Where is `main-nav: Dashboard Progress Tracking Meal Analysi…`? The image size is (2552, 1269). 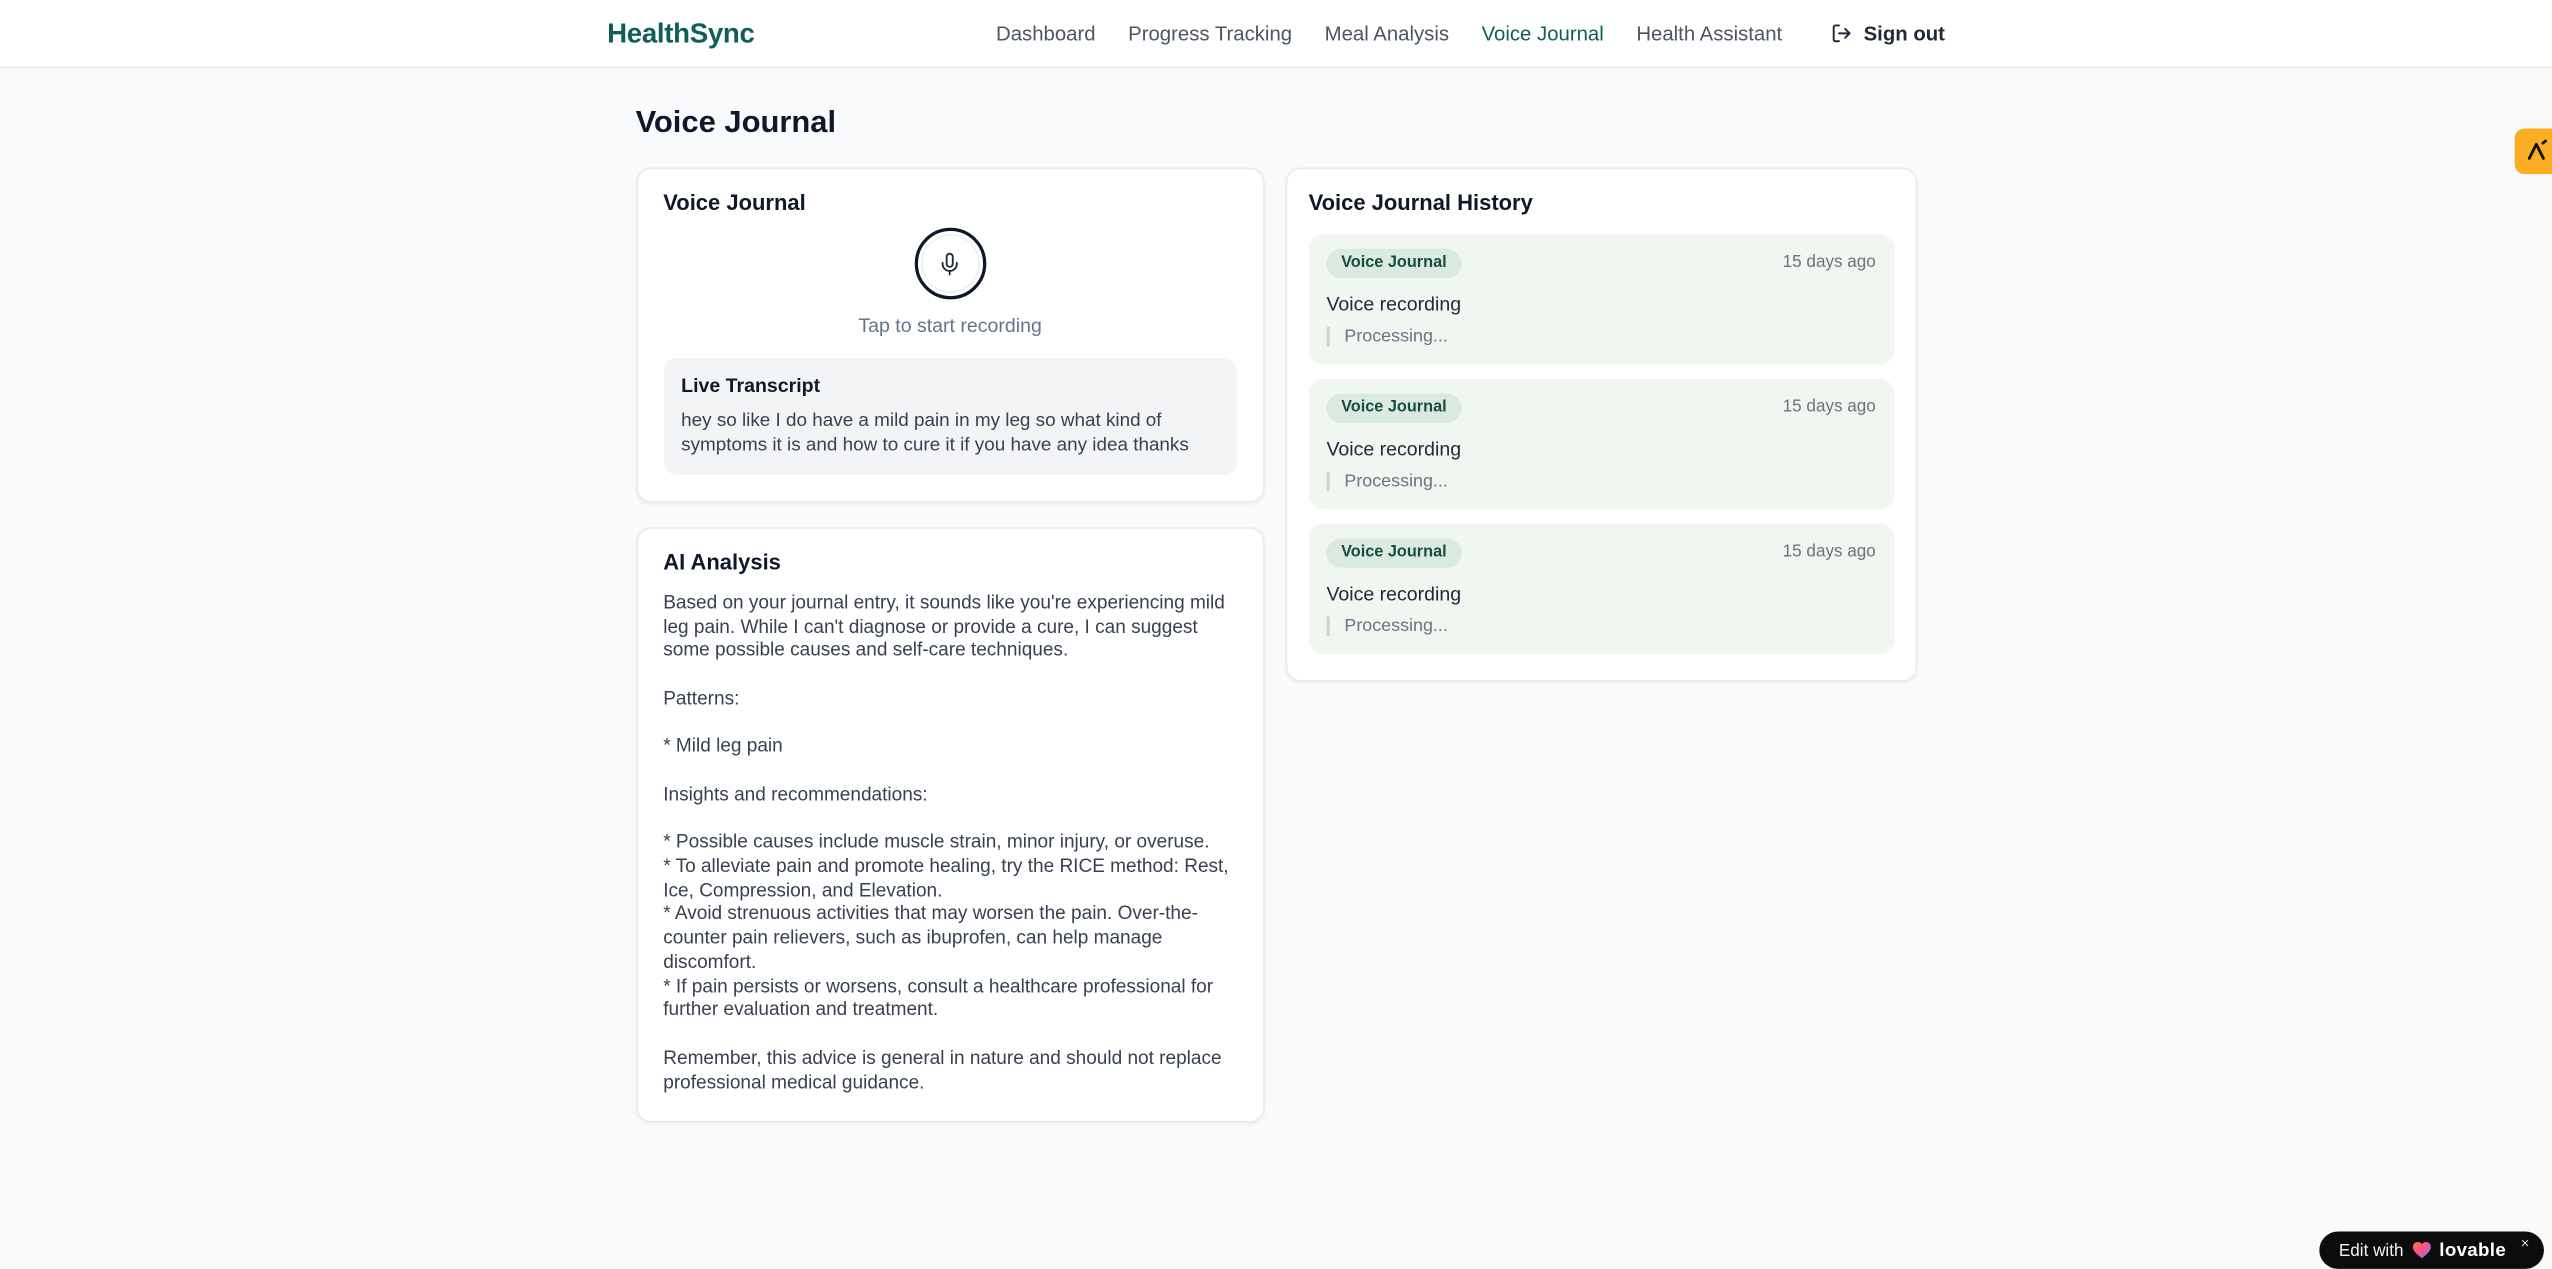 main-nav: Dashboard Progress Tracking Meal Analysi… is located at coordinates (1470, 33).